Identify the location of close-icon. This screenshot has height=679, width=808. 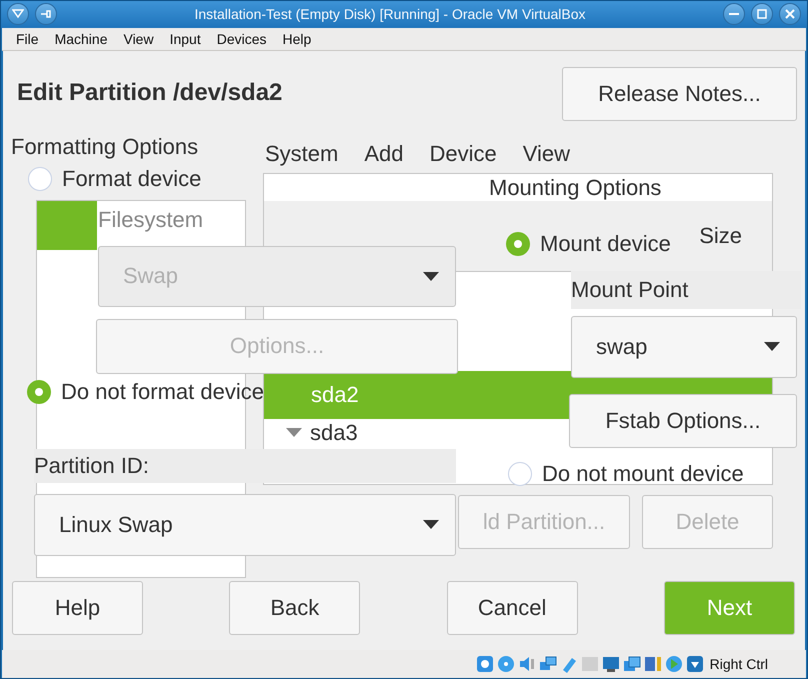
(790, 14).